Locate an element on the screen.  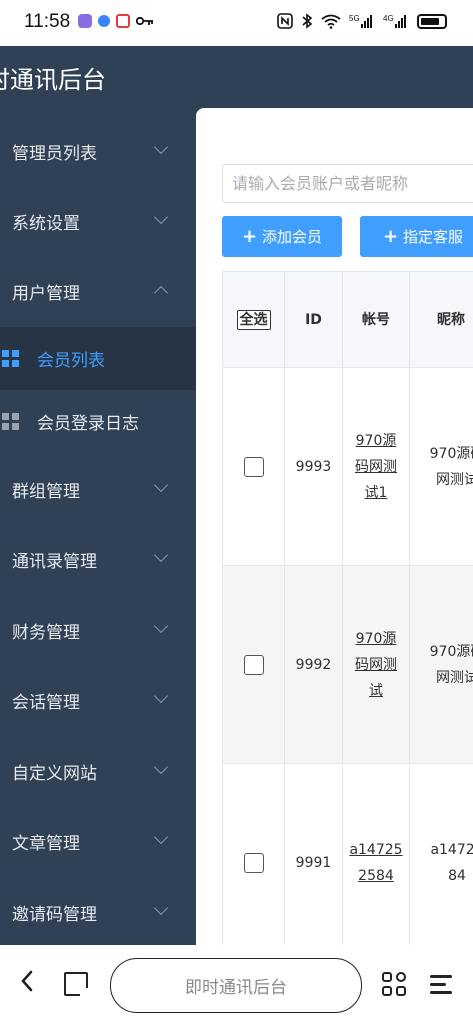
row-account-cell: a147252584 is located at coordinates (376, 854).